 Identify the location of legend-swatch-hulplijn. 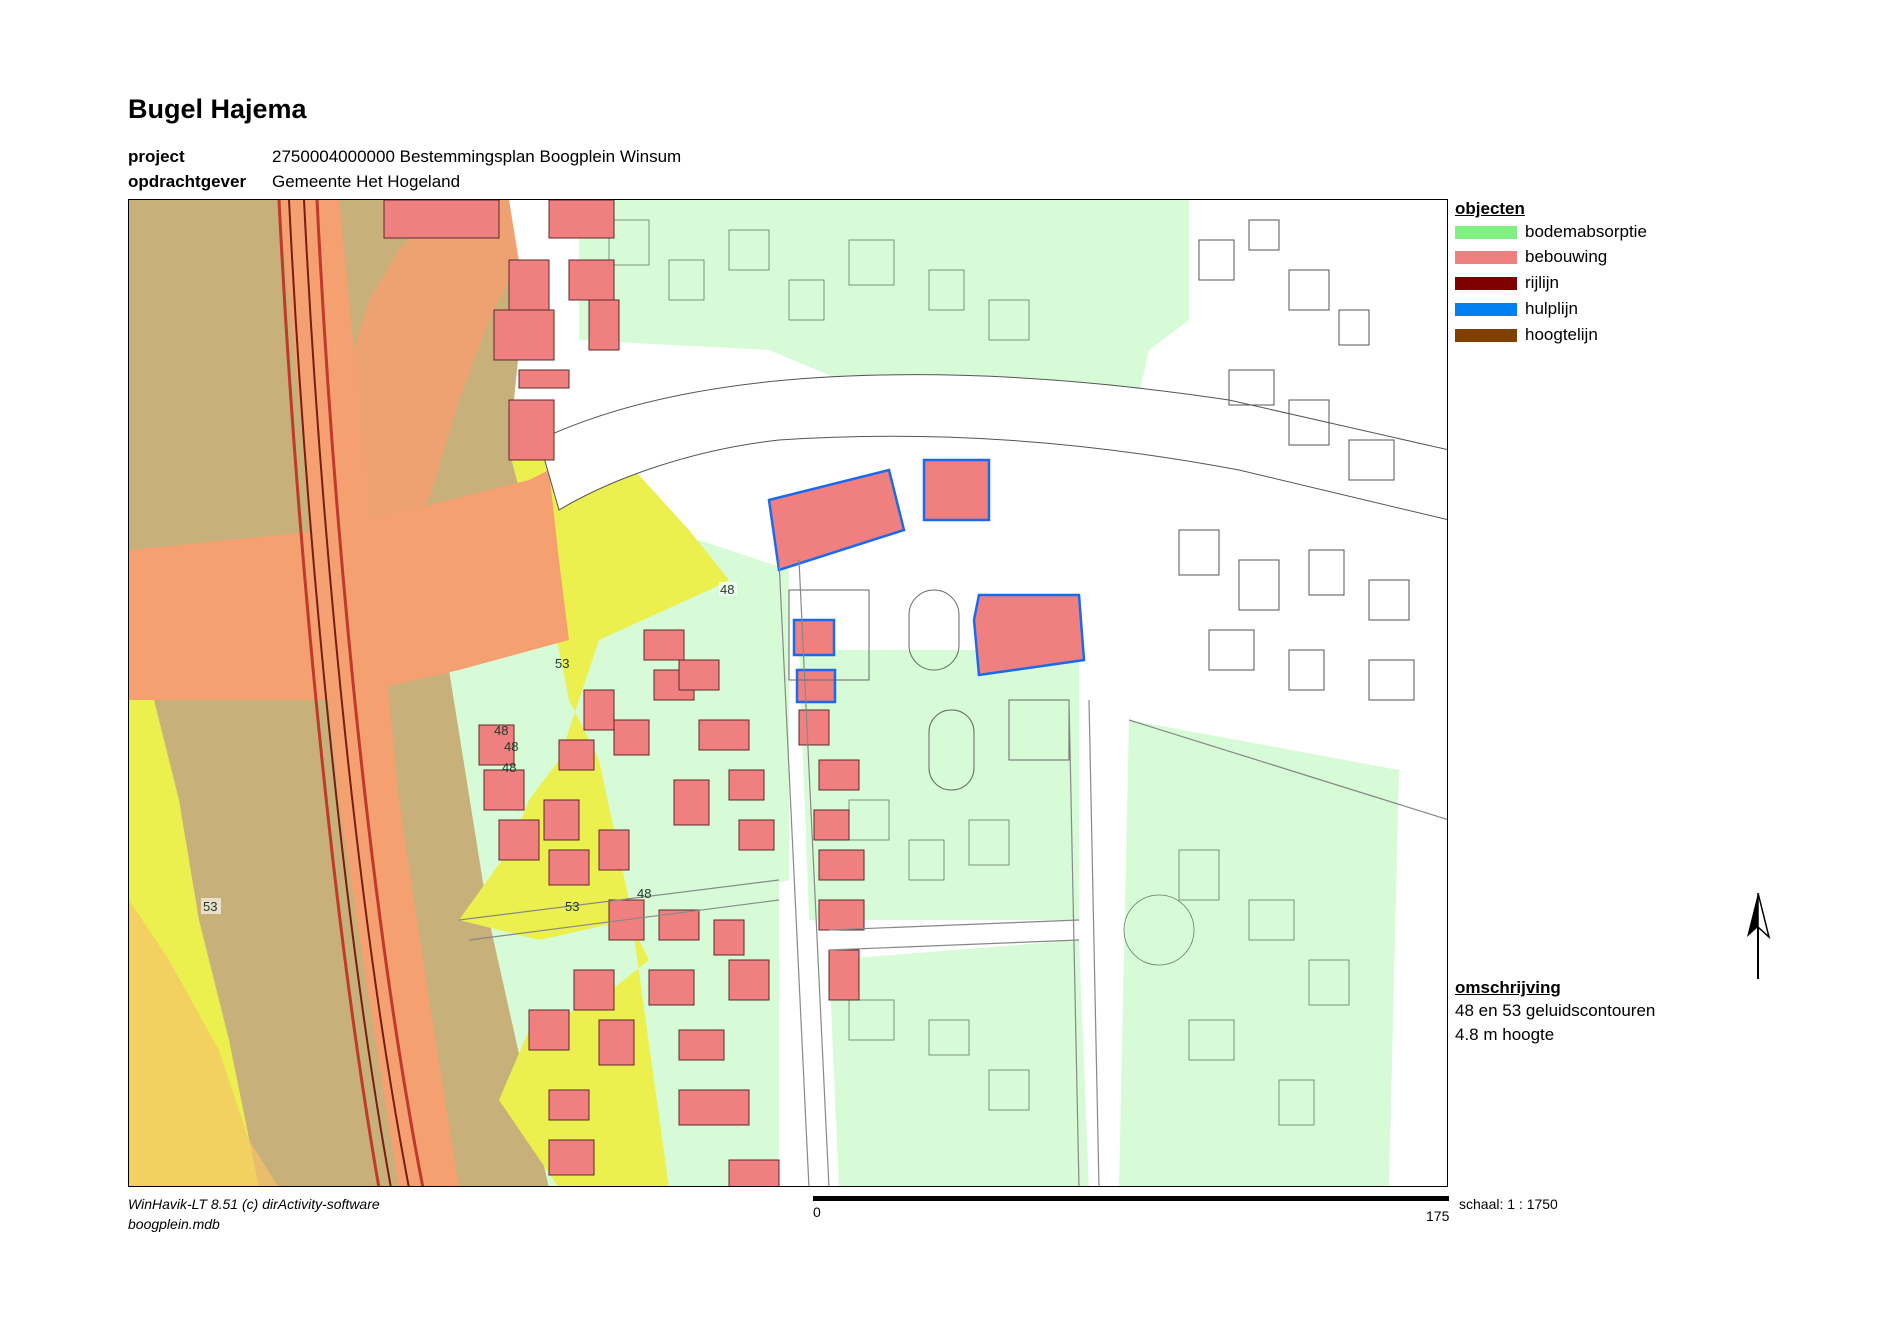
(1486, 309).